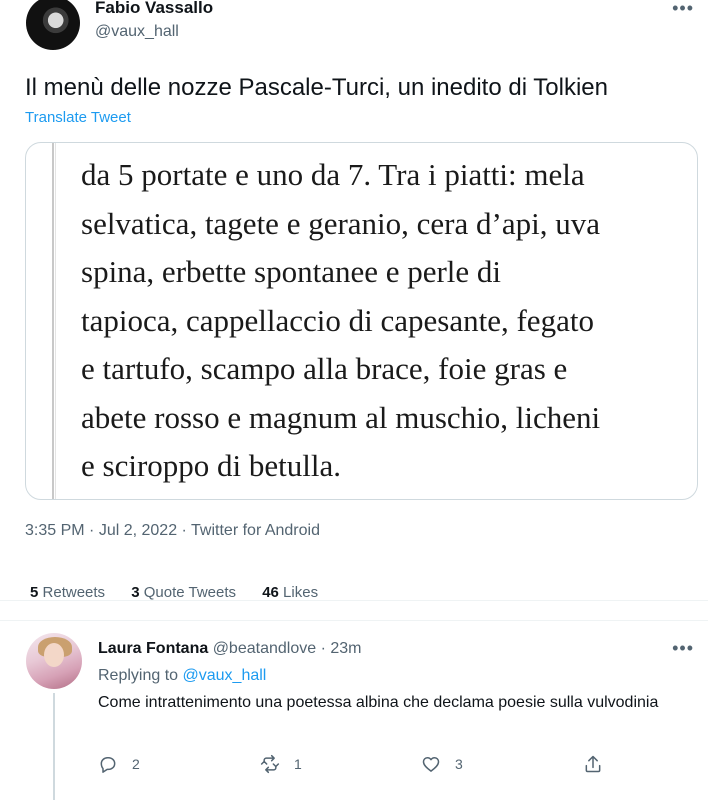  I want to click on image-text-line: abete rosso e magnum al muschio, licheni, so click(341, 417).